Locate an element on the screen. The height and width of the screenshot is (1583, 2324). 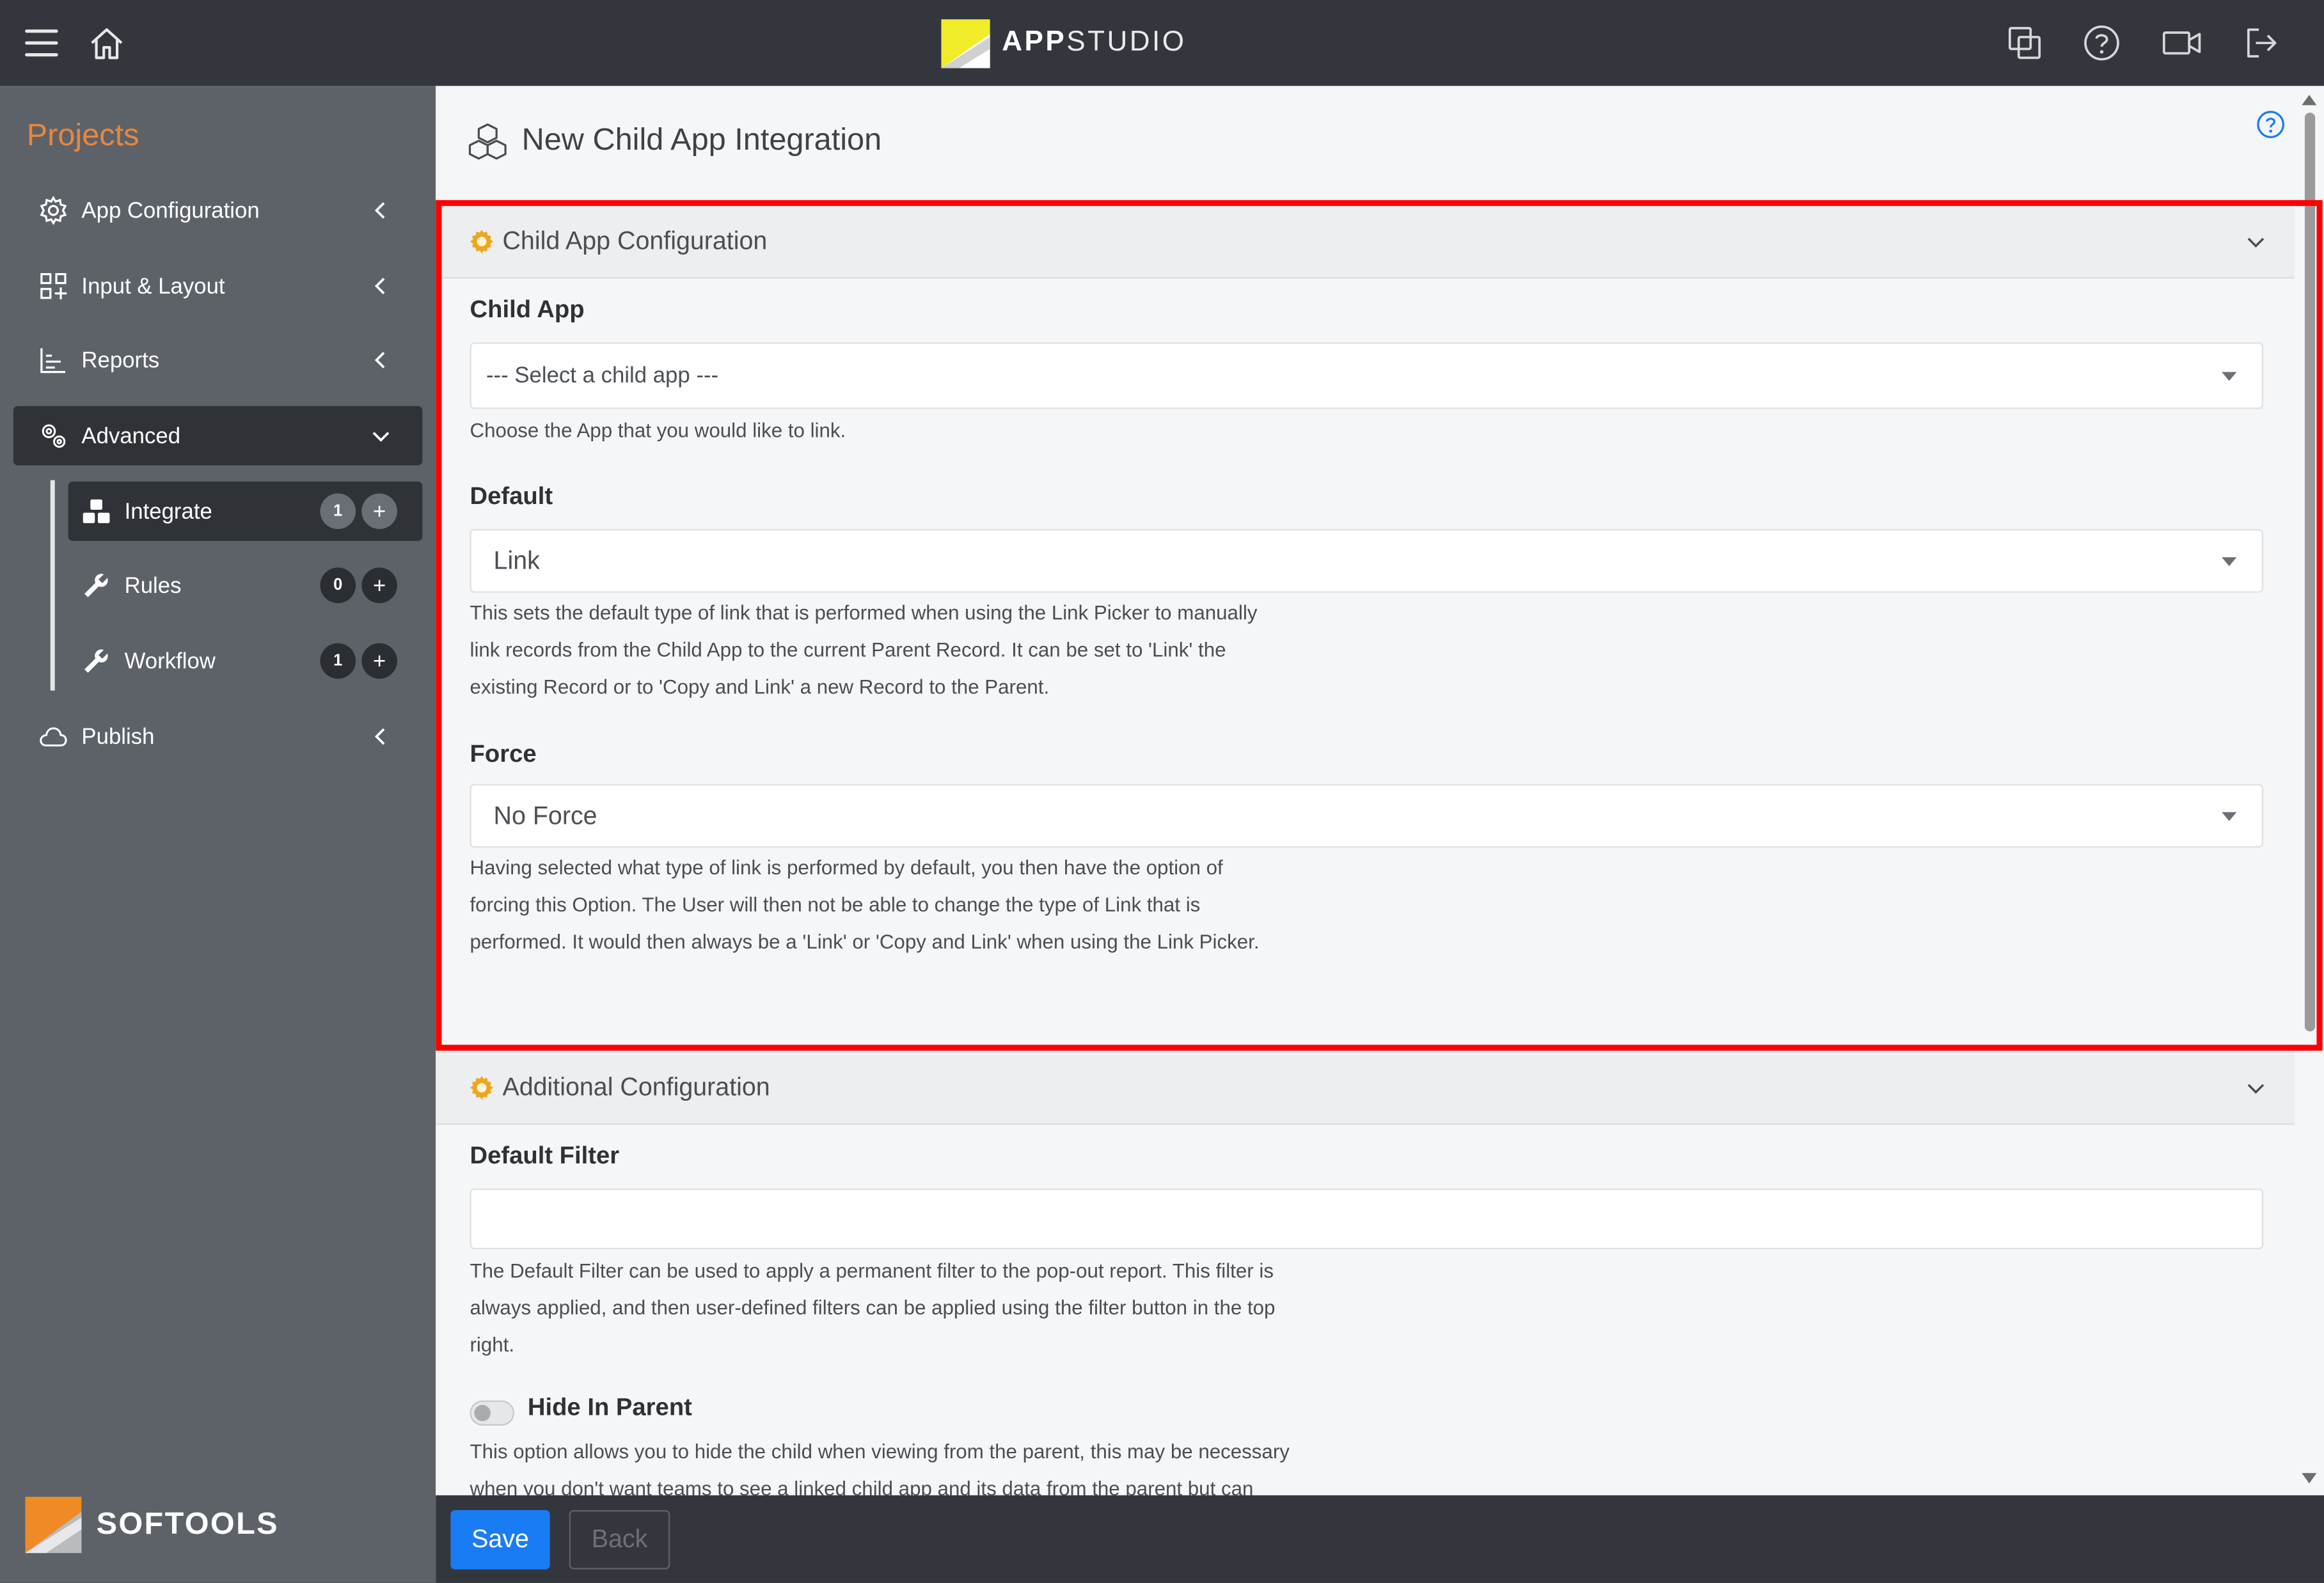
appstudio-logo-icon is located at coordinates (966, 43).